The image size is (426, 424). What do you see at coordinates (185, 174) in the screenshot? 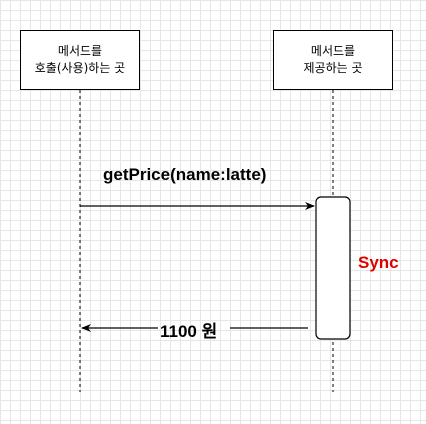
I see `call-message-label: getPrice(name:latte)` at bounding box center [185, 174].